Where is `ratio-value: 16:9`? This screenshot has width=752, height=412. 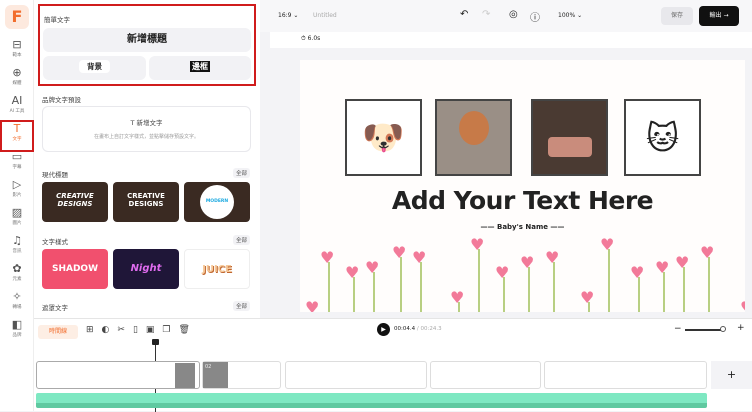
ratio-value: 16:9 is located at coordinates (285, 15).